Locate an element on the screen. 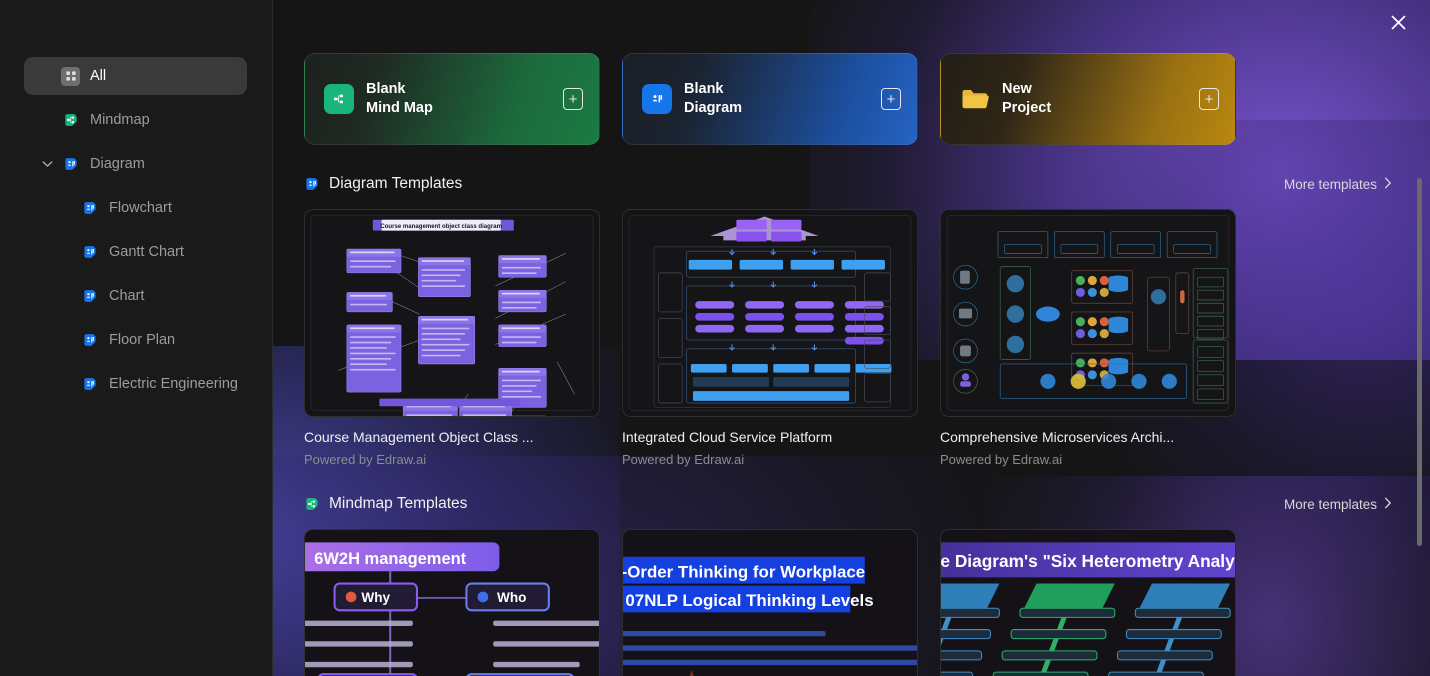  sidebar-item-label: All is located at coordinates (98, 75).